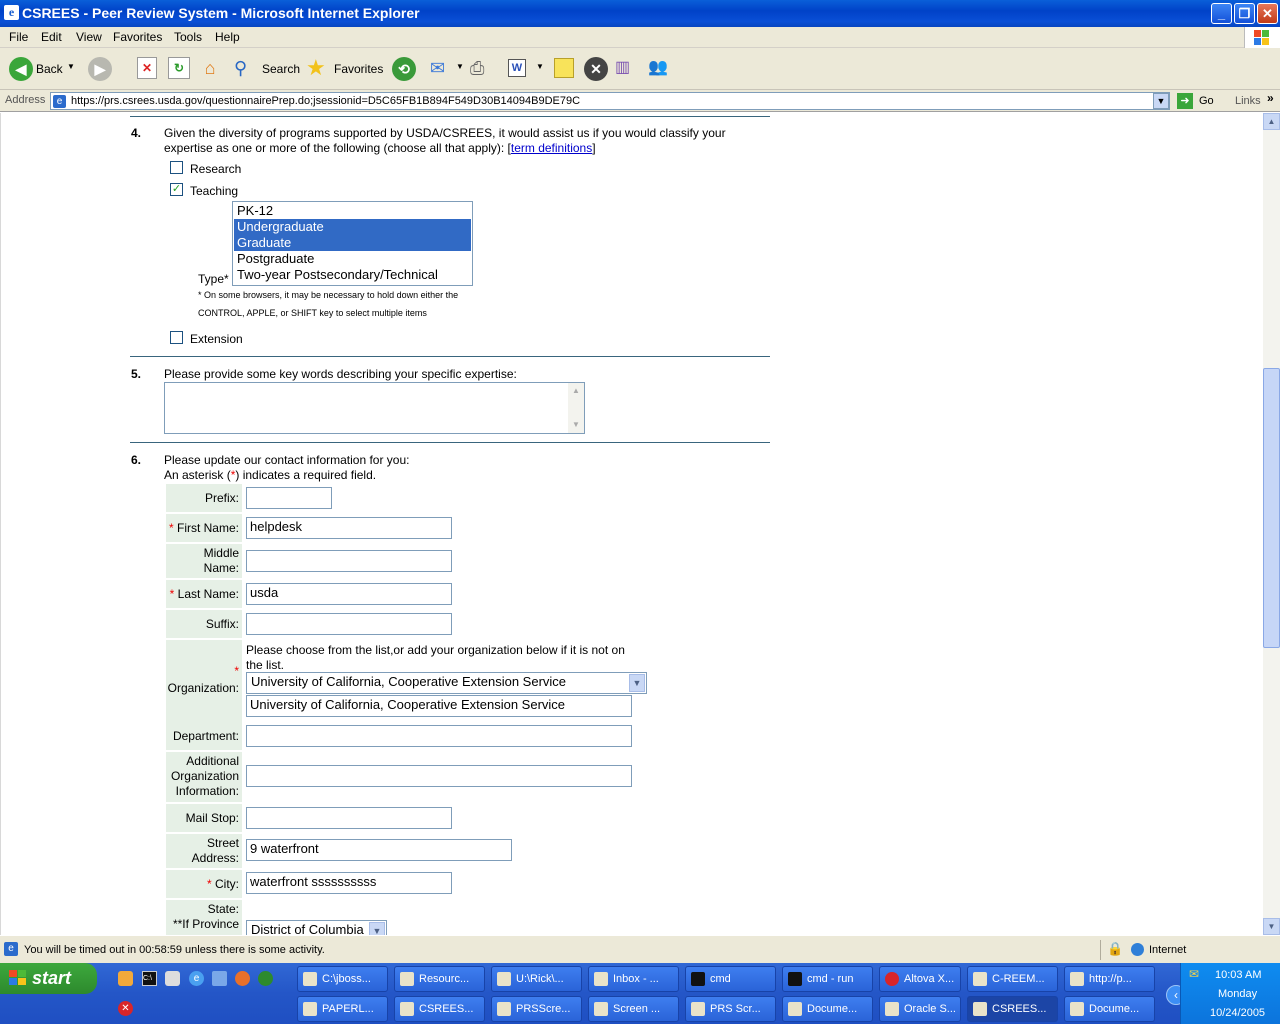 The height and width of the screenshot is (1024, 1280). Describe the element at coordinates (349, 624) in the screenshot. I see `suffix-input` at that location.